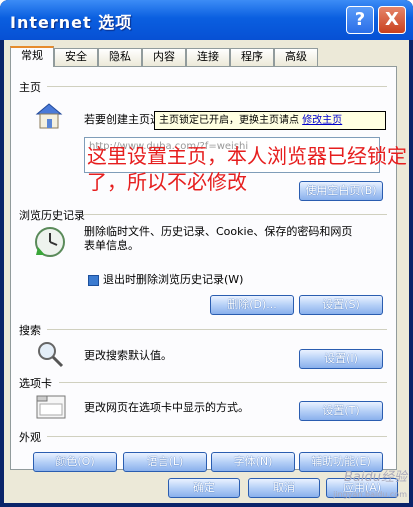  I want to click on help-button: ?, so click(360, 20).